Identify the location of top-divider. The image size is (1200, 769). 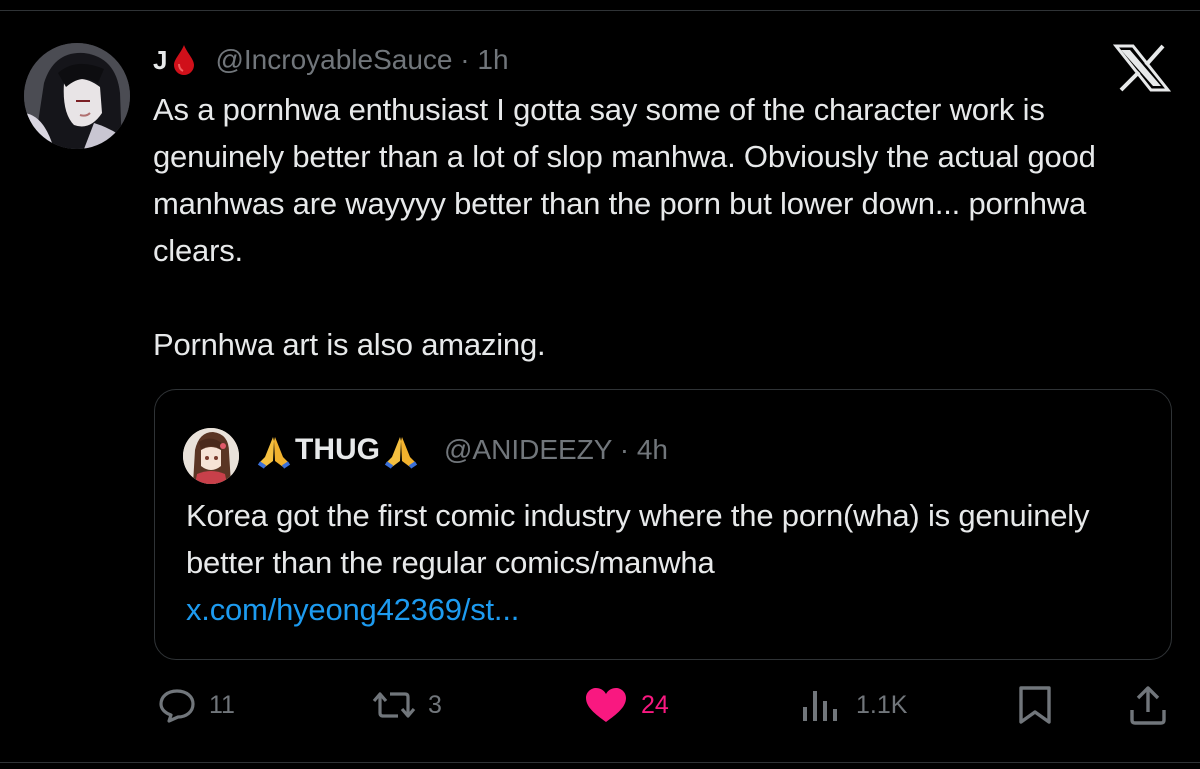
(600, 10).